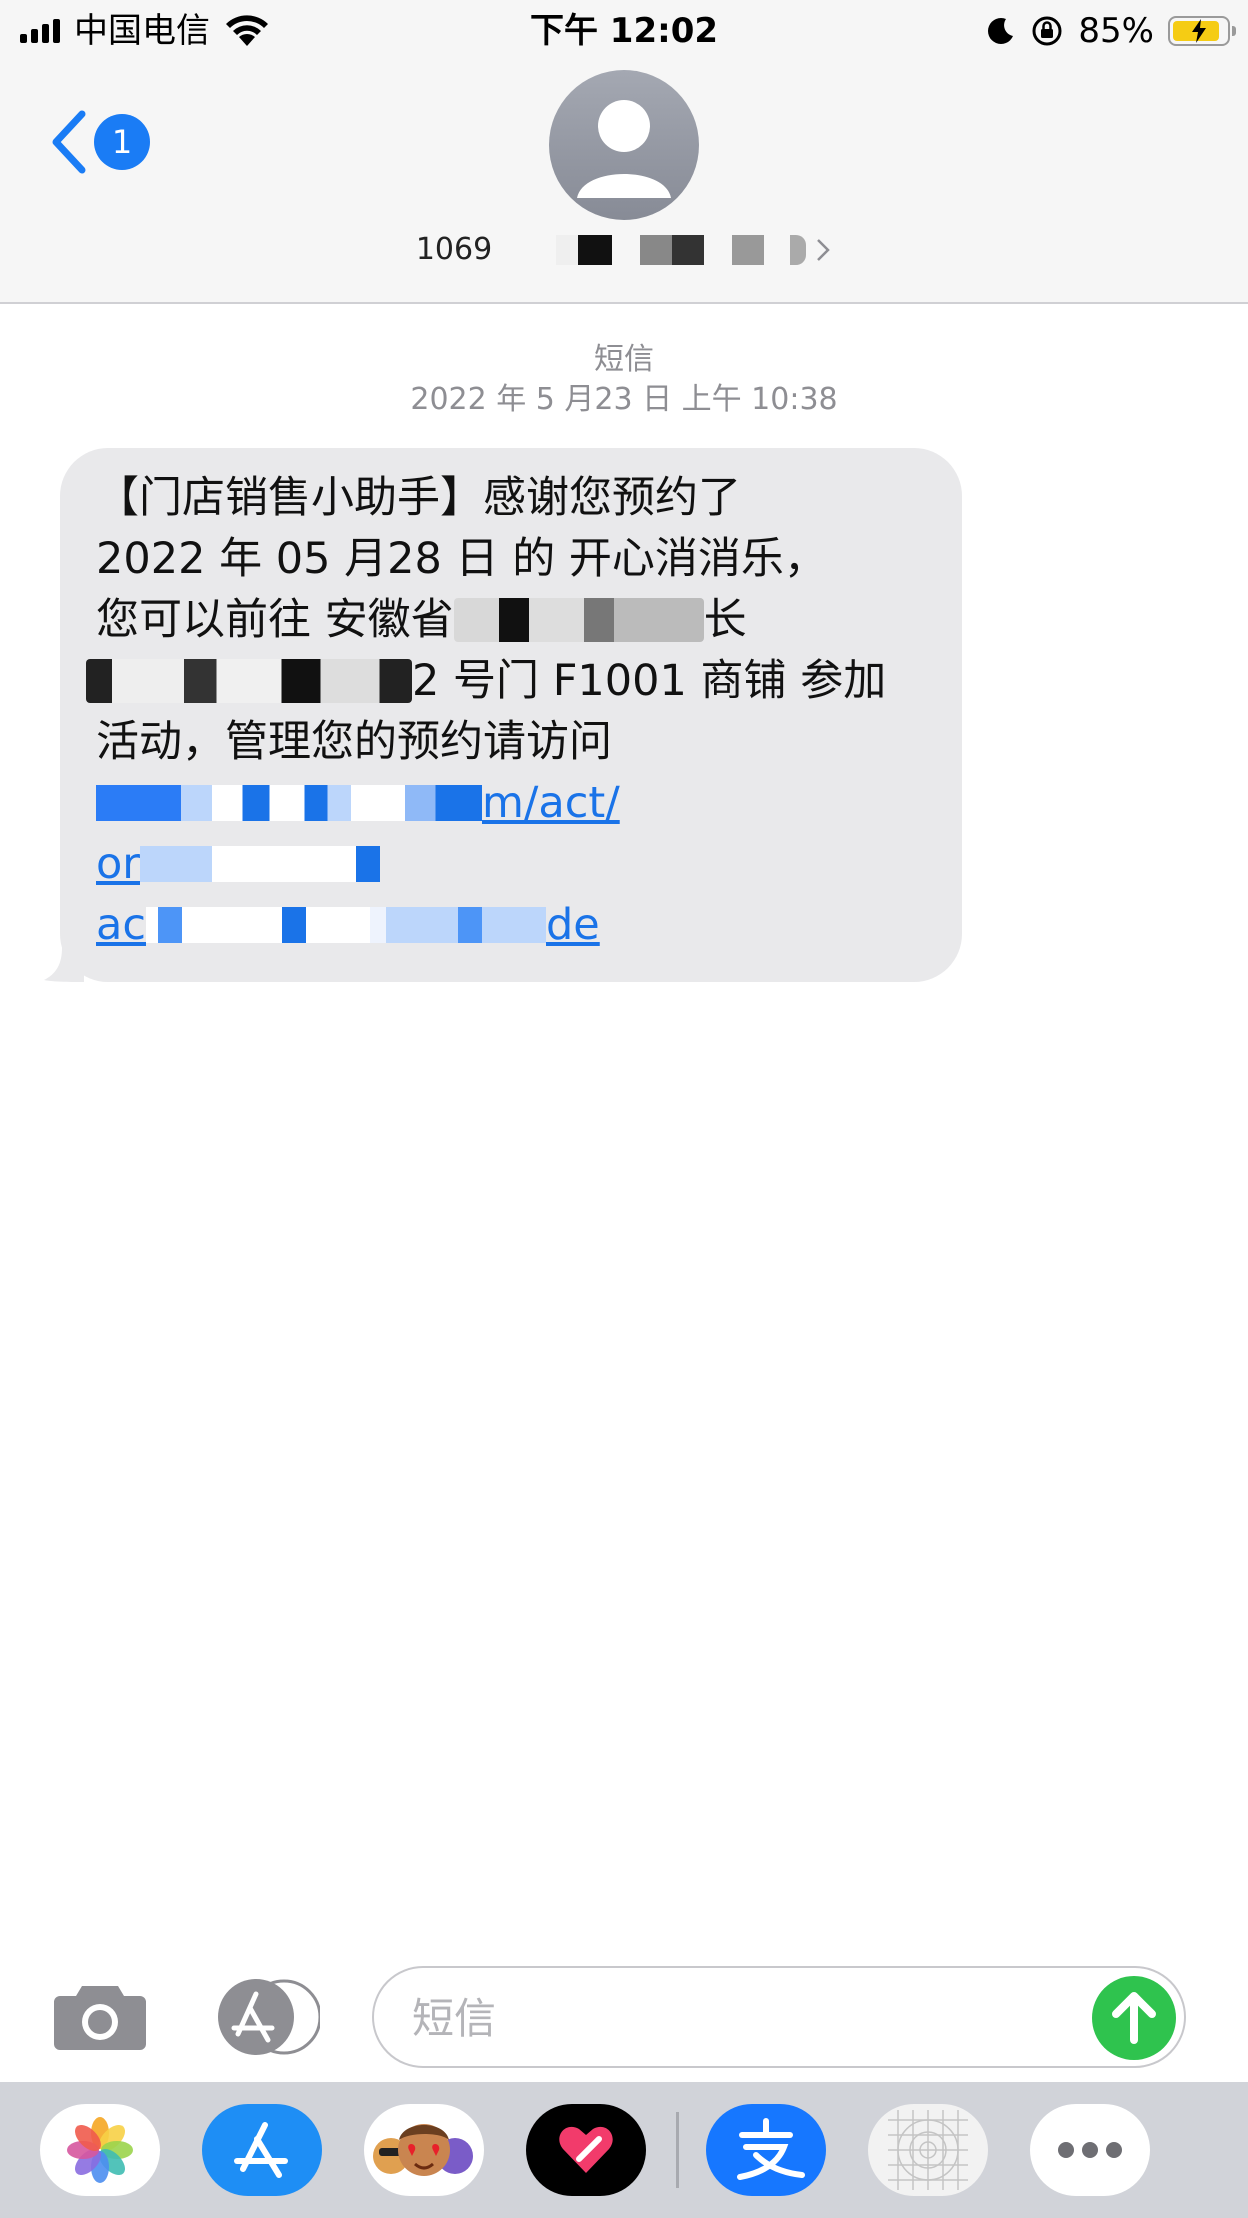 This screenshot has height=2218, width=1248. Describe the element at coordinates (100, 2150) in the screenshot. I see `photos-app-icon` at that location.